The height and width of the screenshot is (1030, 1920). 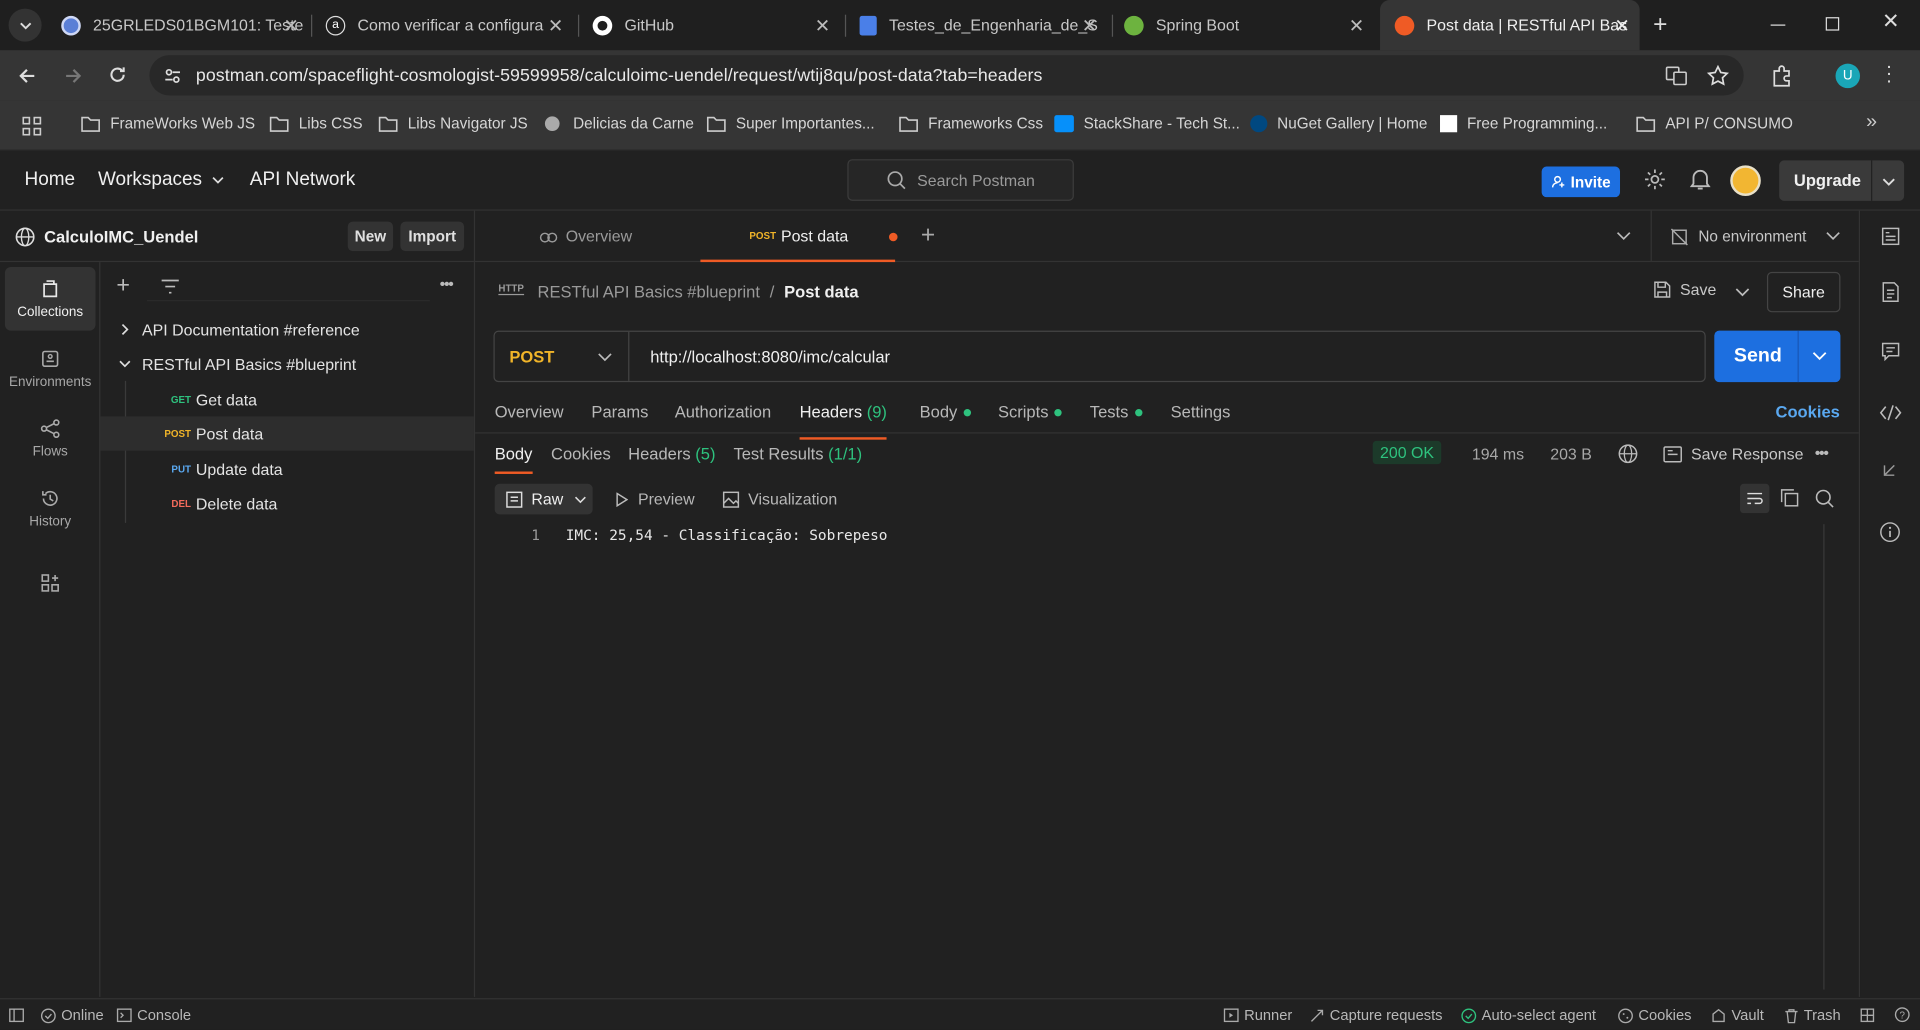 What do you see at coordinates (770, 357) in the screenshot?
I see `url-input: http://localhost:8080/imc/calcular` at bounding box center [770, 357].